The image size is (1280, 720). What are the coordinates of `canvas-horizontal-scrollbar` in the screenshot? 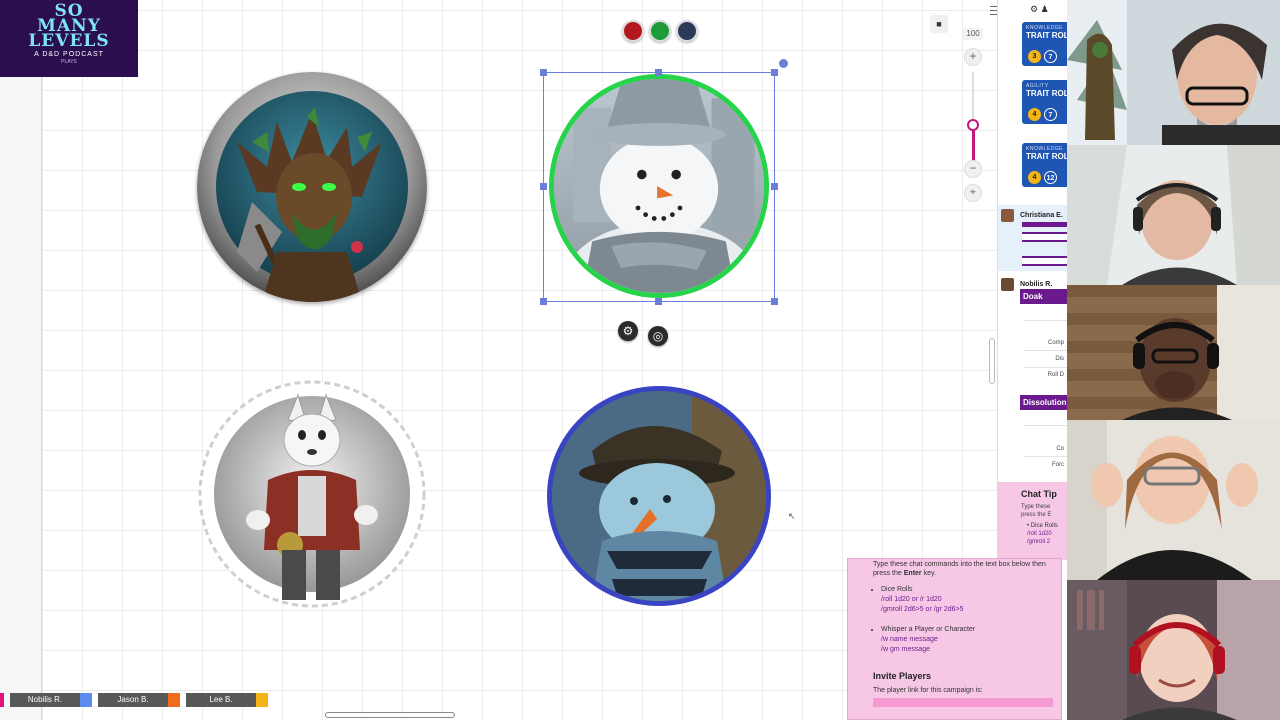 It's located at (390, 715).